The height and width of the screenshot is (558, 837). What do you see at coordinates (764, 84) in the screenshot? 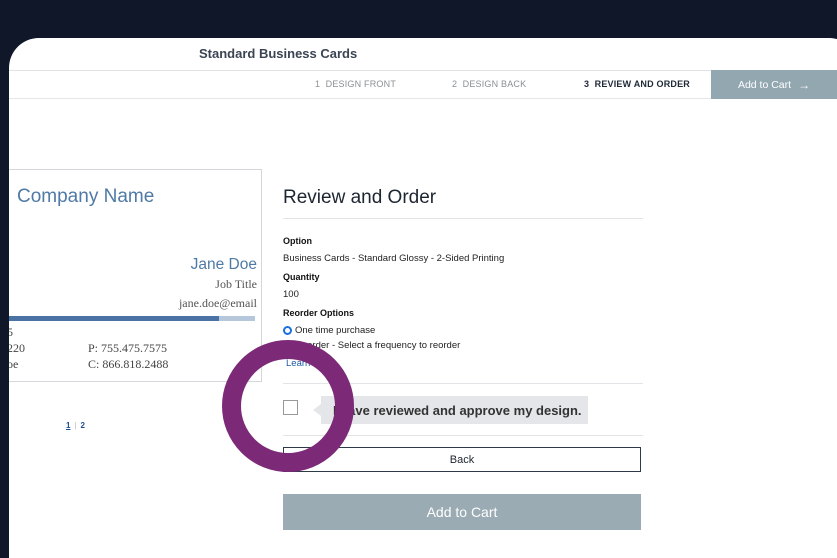
I see `add-to-cart-top-label: Add to Cart` at bounding box center [764, 84].